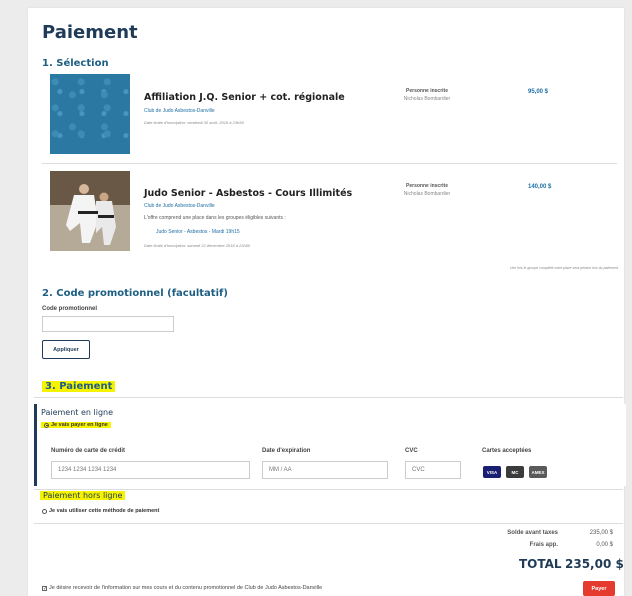  What do you see at coordinates (135, 293) in the screenshot?
I see `promo-heading: 2. Code promotionnel (facultatif)` at bounding box center [135, 293].